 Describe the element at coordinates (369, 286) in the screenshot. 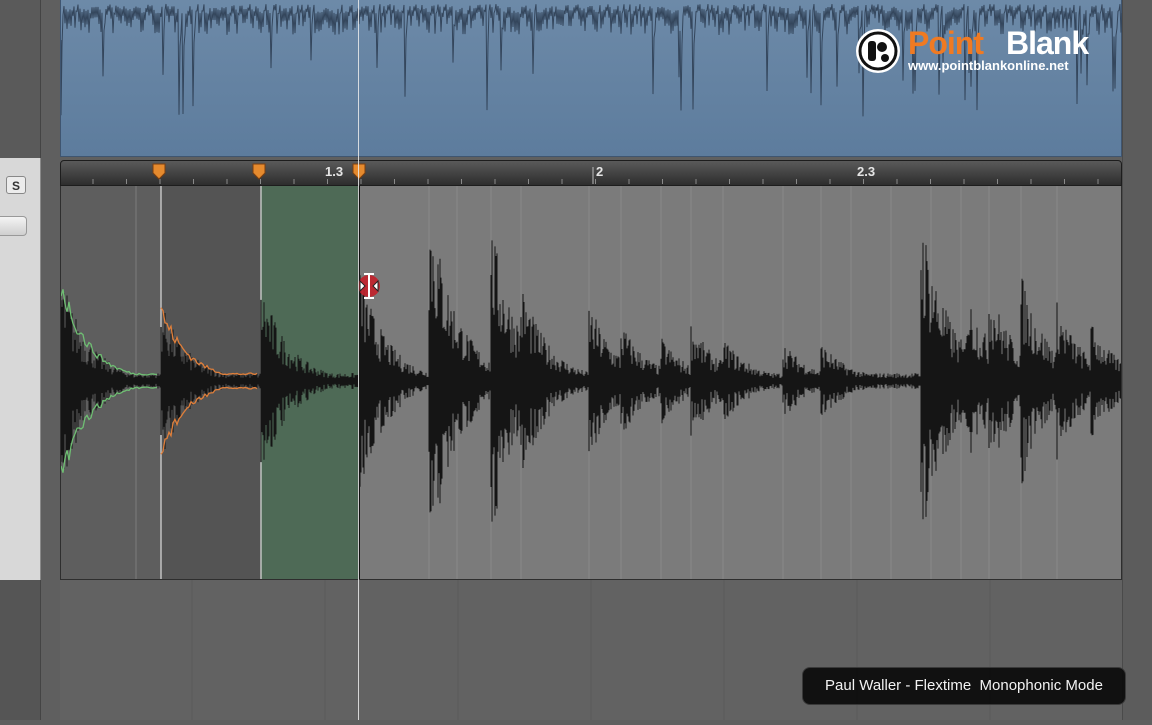

I see `flex-tool-cursor-icon` at that location.